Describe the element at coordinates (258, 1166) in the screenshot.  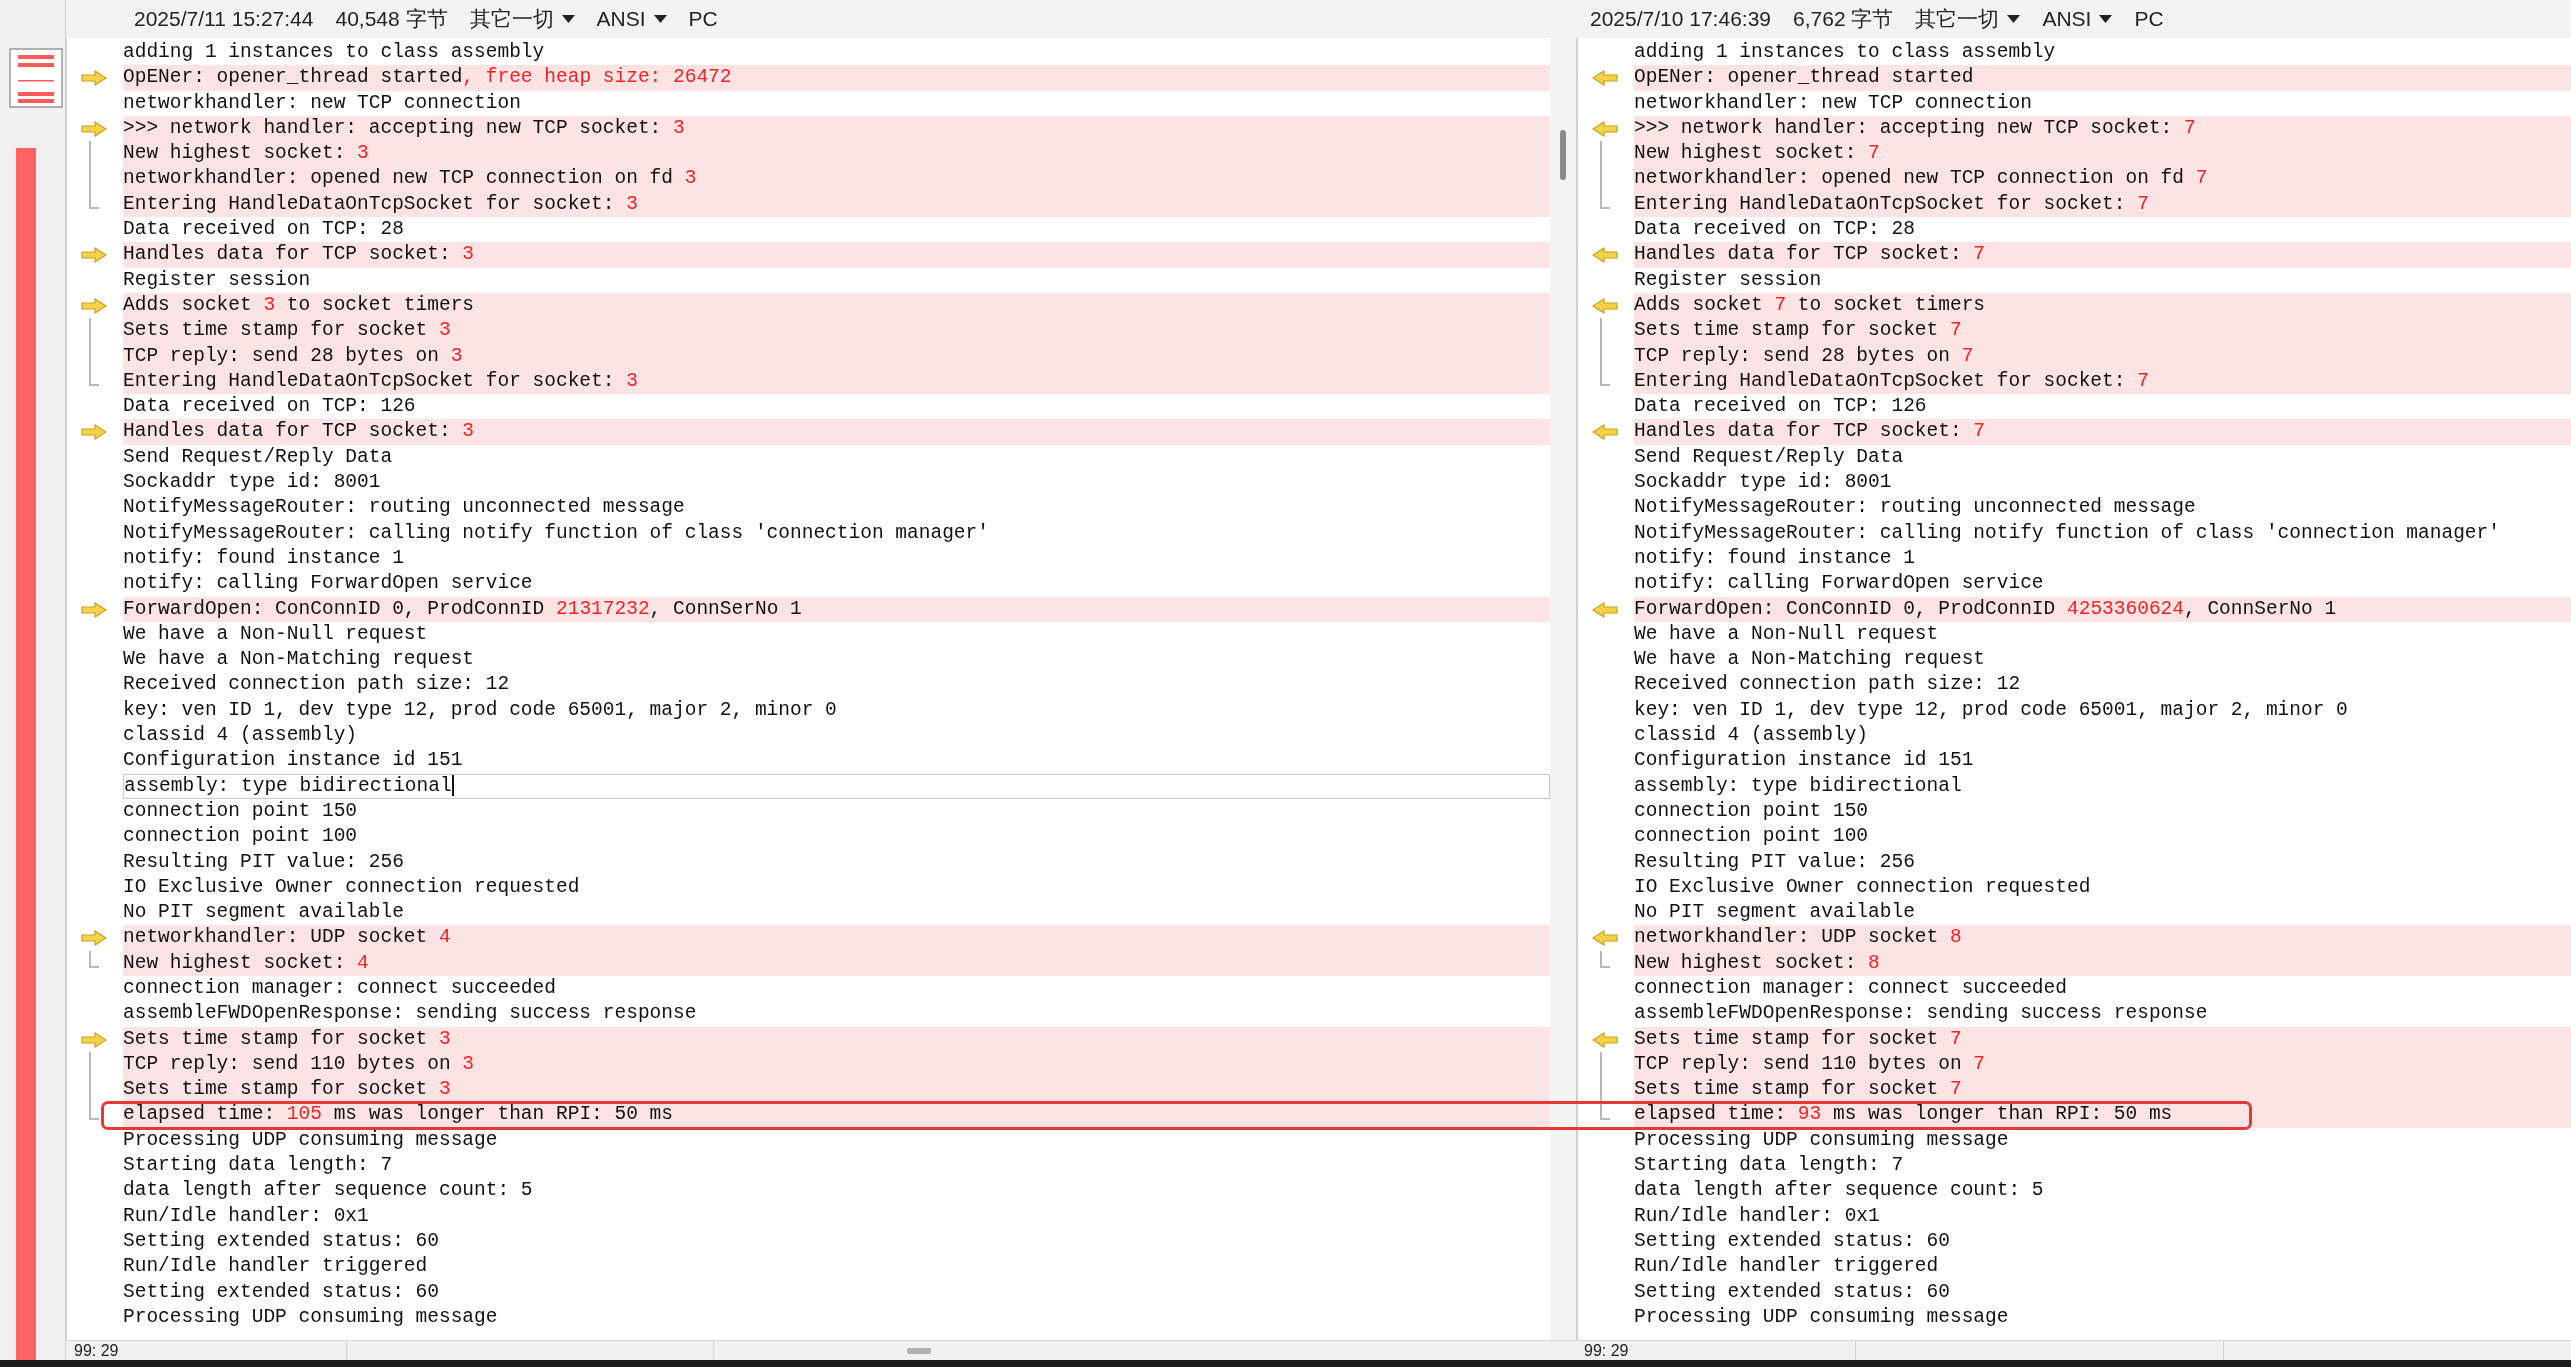
I see `log-line: Starting data length: 7` at that location.